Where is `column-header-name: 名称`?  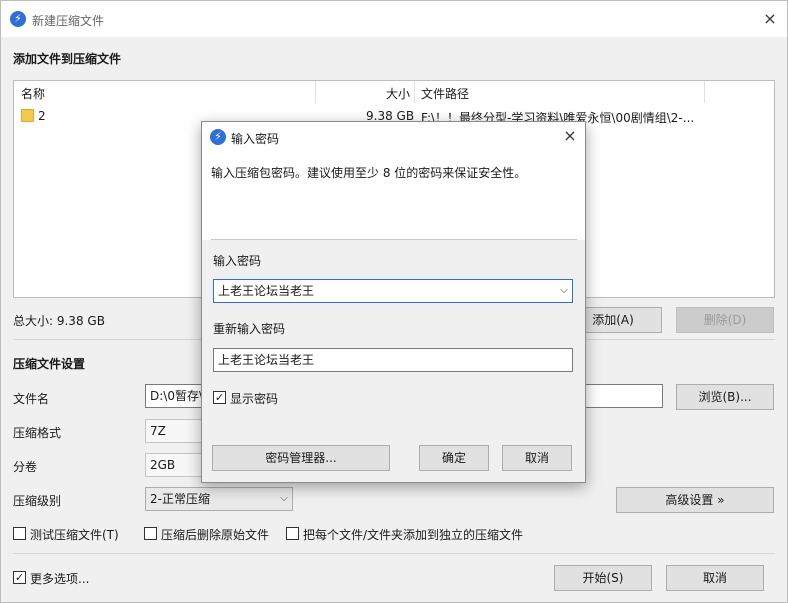
column-header-name: 名称 is located at coordinates (33, 93).